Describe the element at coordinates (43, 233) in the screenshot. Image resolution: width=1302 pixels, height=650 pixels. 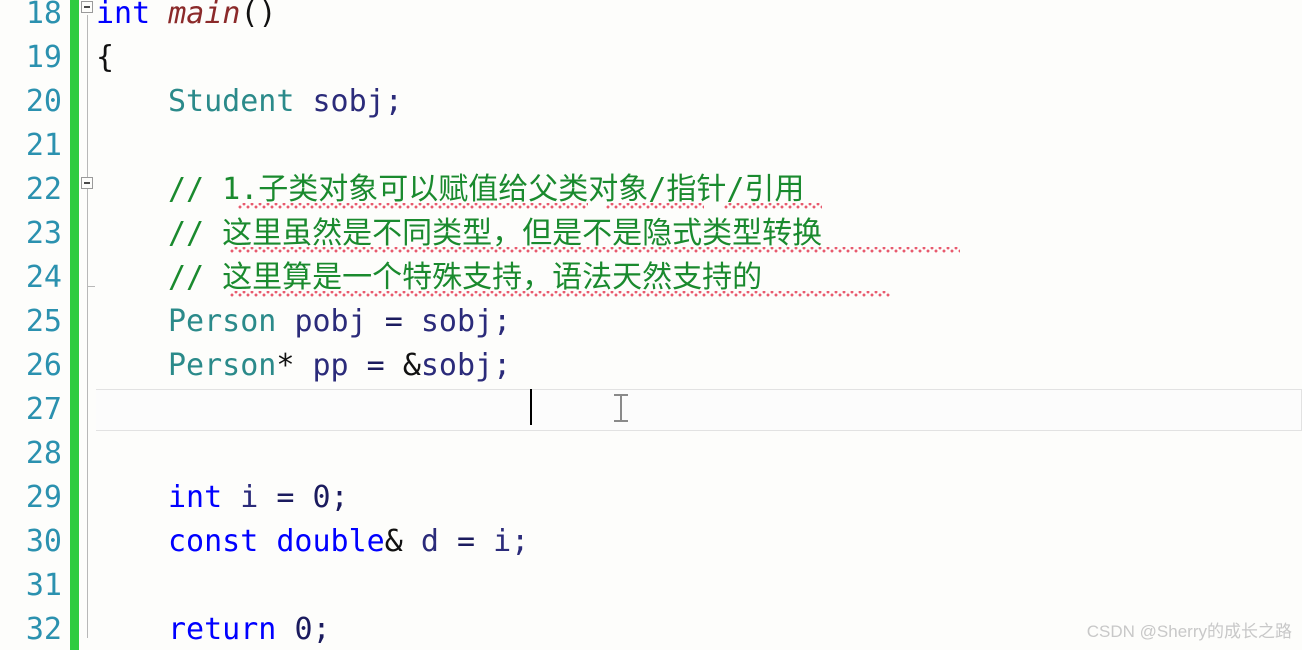
I see `line-number: 23` at that location.